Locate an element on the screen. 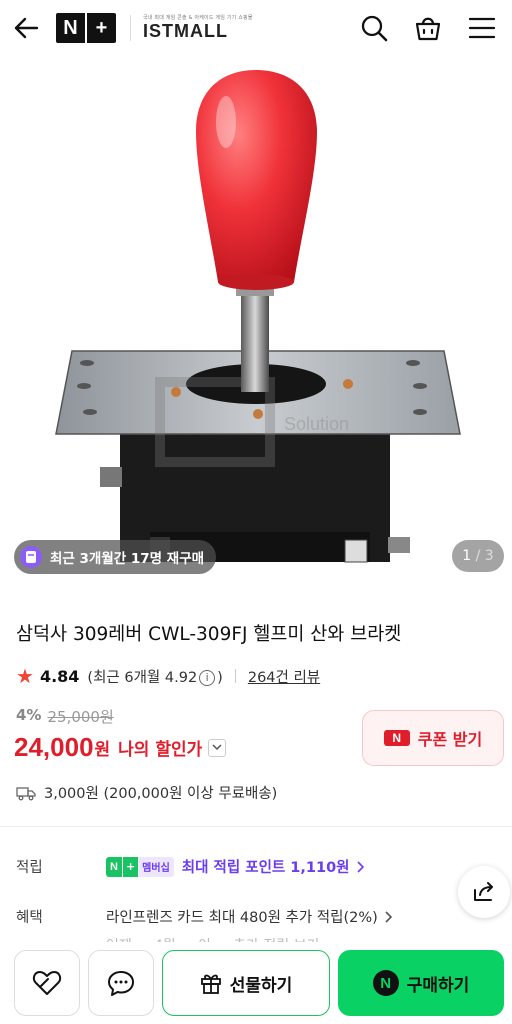 This screenshot has height=1024, width=512. buy-button: N 구매하기 is located at coordinates (421, 983).